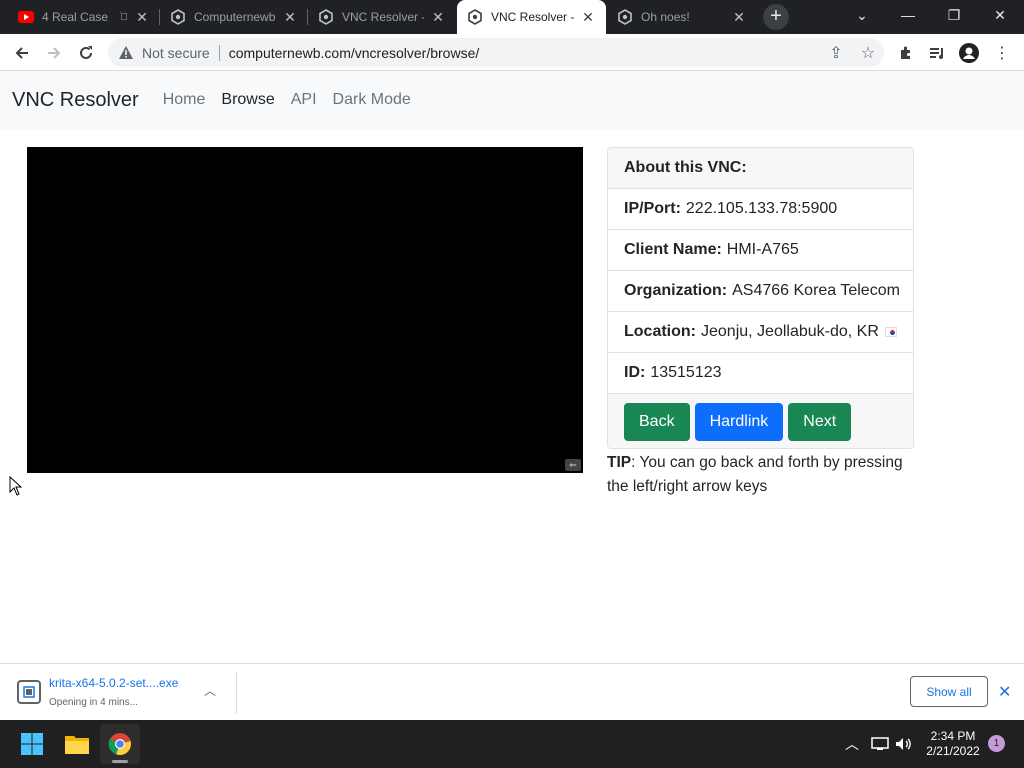 Image resolution: width=1024 pixels, height=768 pixels. Describe the element at coordinates (619, 462) in the screenshot. I see `tip-label: TIP` at that location.